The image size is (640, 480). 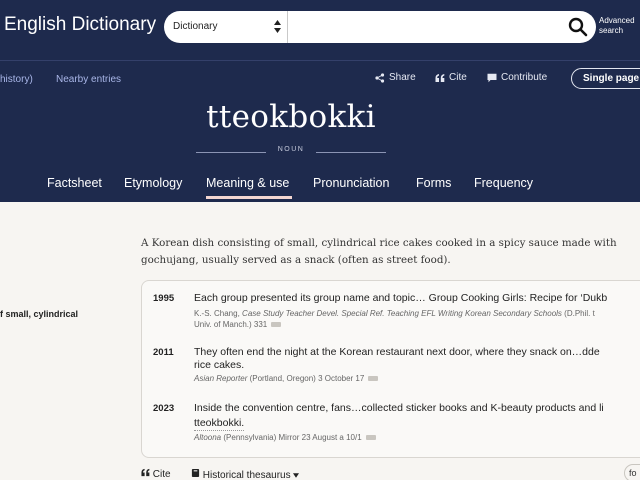 I want to click on quotation-text-line2: rice cakes., so click(x=219, y=365).